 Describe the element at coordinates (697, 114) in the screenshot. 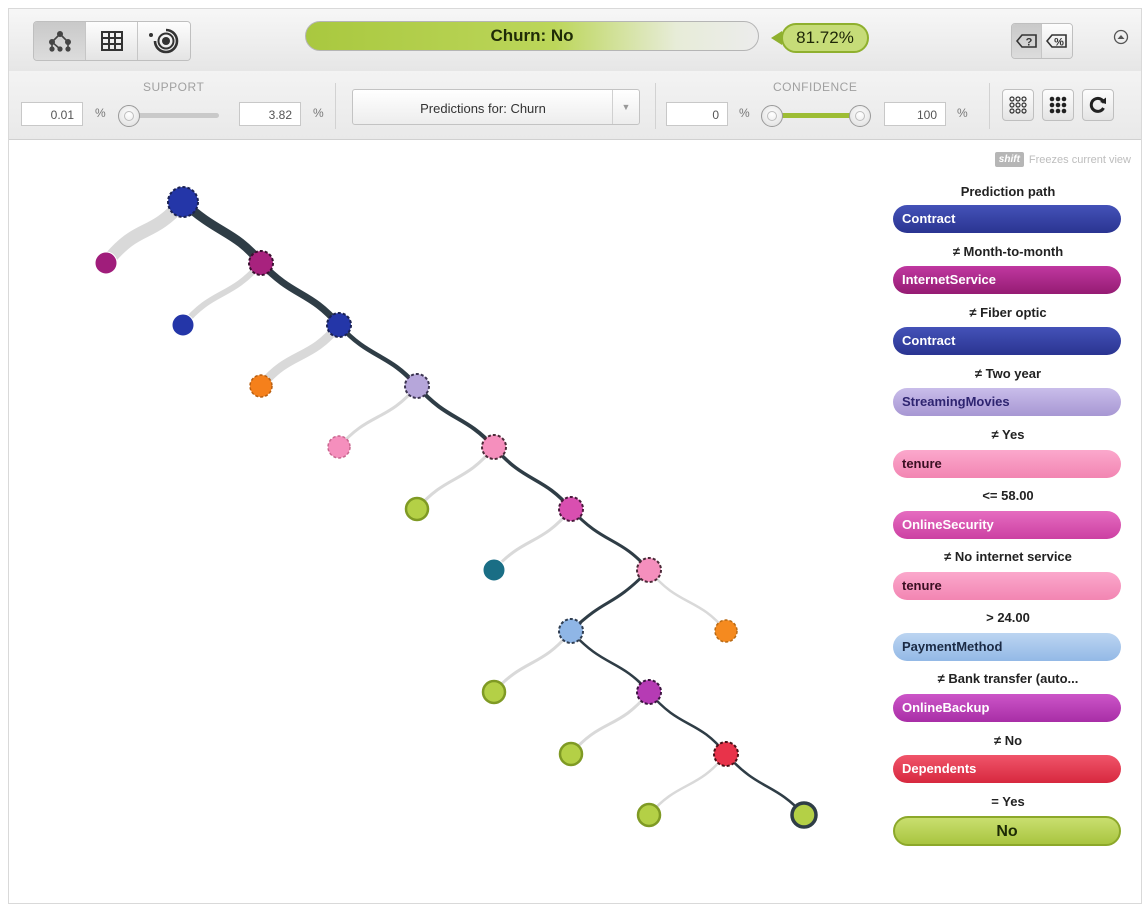

I see `confidence-min-input: 0` at that location.